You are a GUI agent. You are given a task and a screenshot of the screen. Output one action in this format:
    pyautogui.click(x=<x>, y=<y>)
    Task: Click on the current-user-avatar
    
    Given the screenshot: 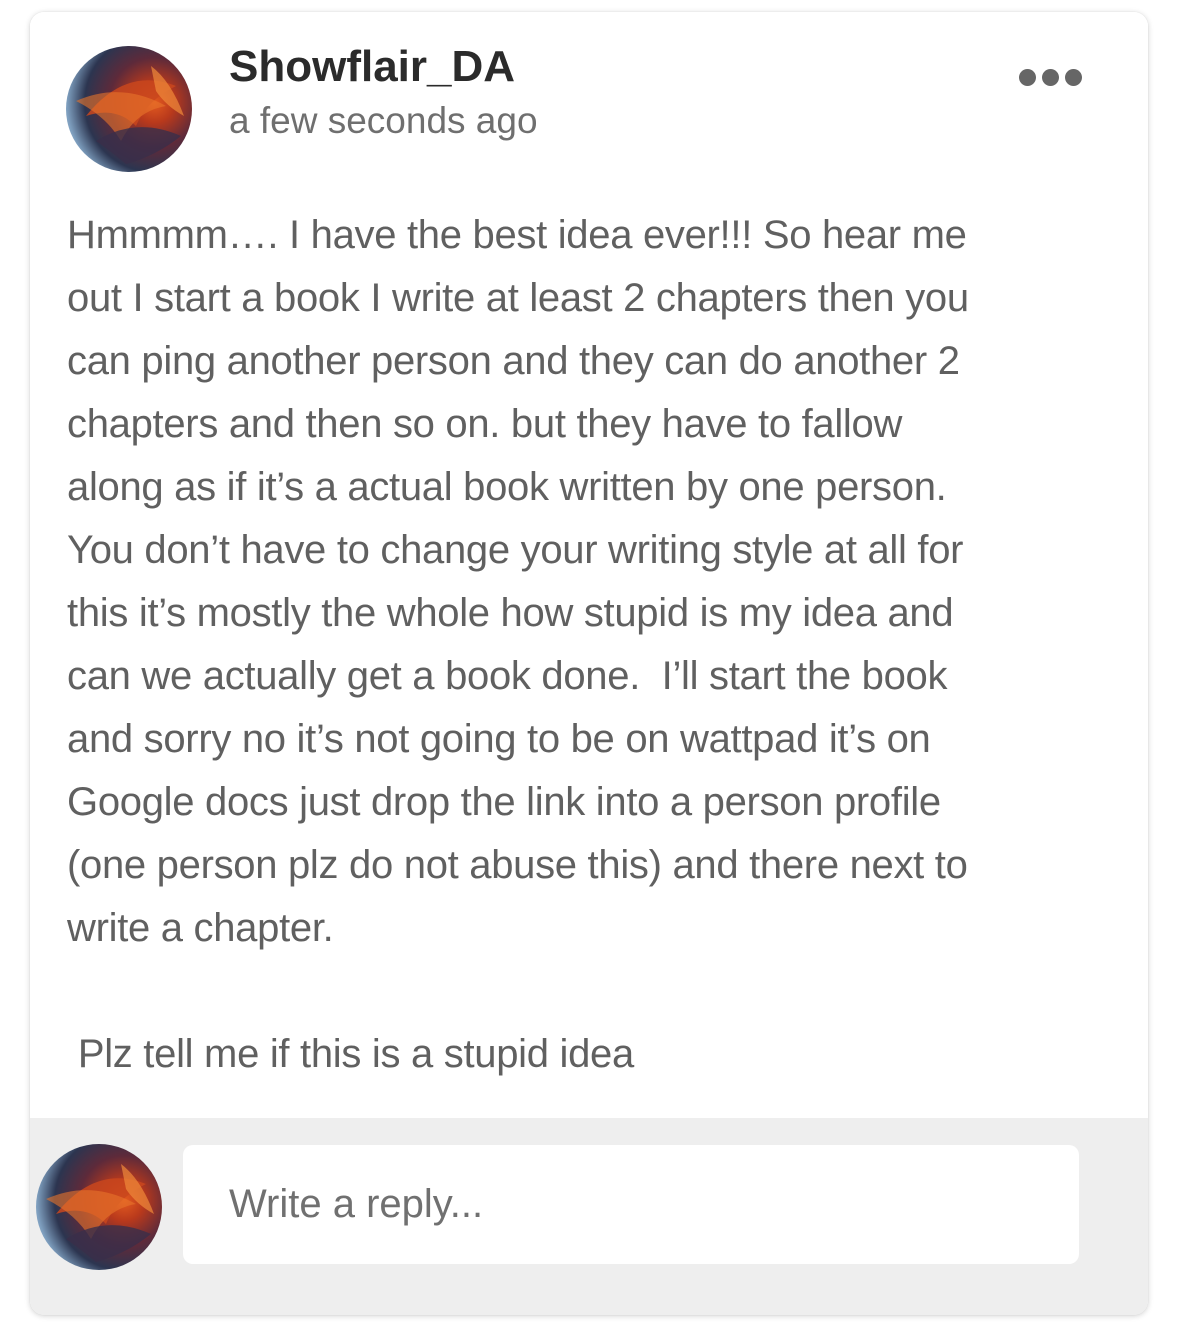 What is the action you would take?
    pyautogui.click(x=99, y=1207)
    